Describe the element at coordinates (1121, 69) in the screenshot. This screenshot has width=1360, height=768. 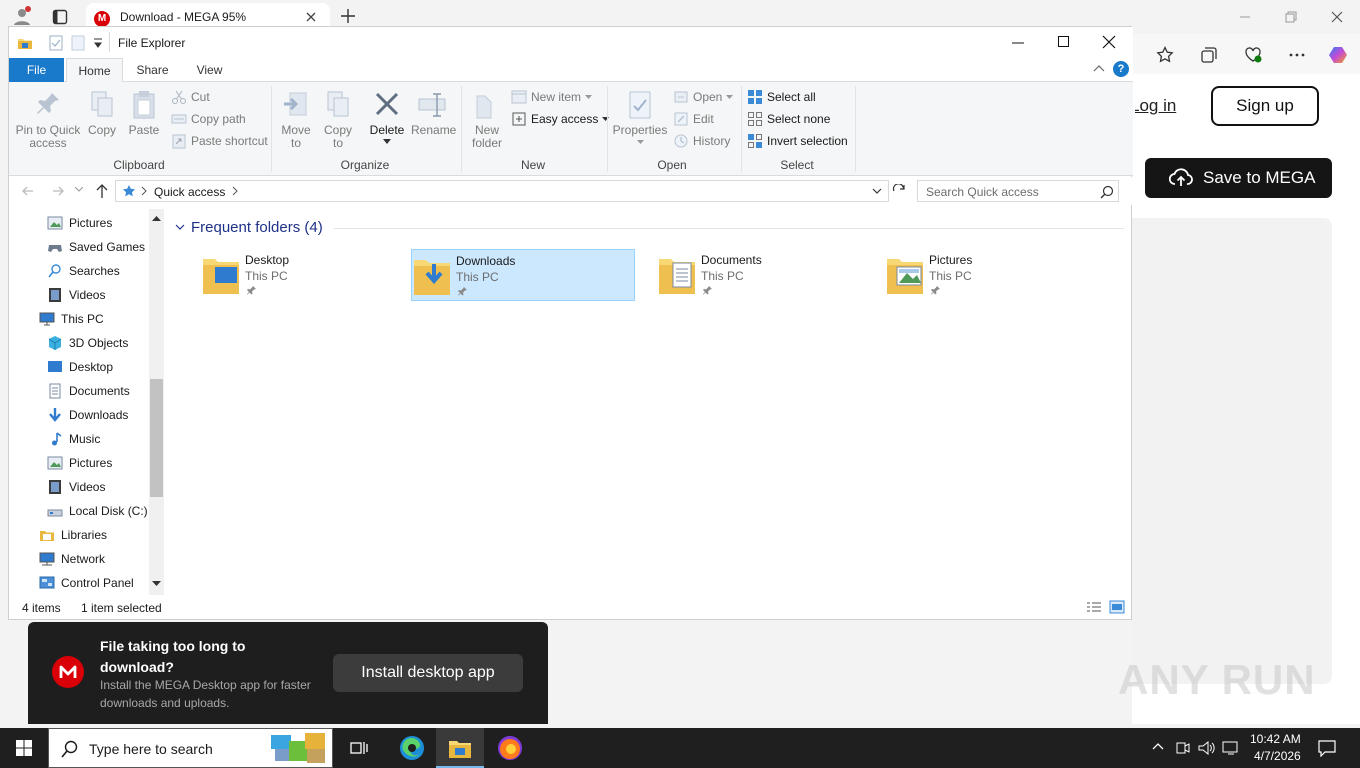
I see `help-icon: ?` at that location.